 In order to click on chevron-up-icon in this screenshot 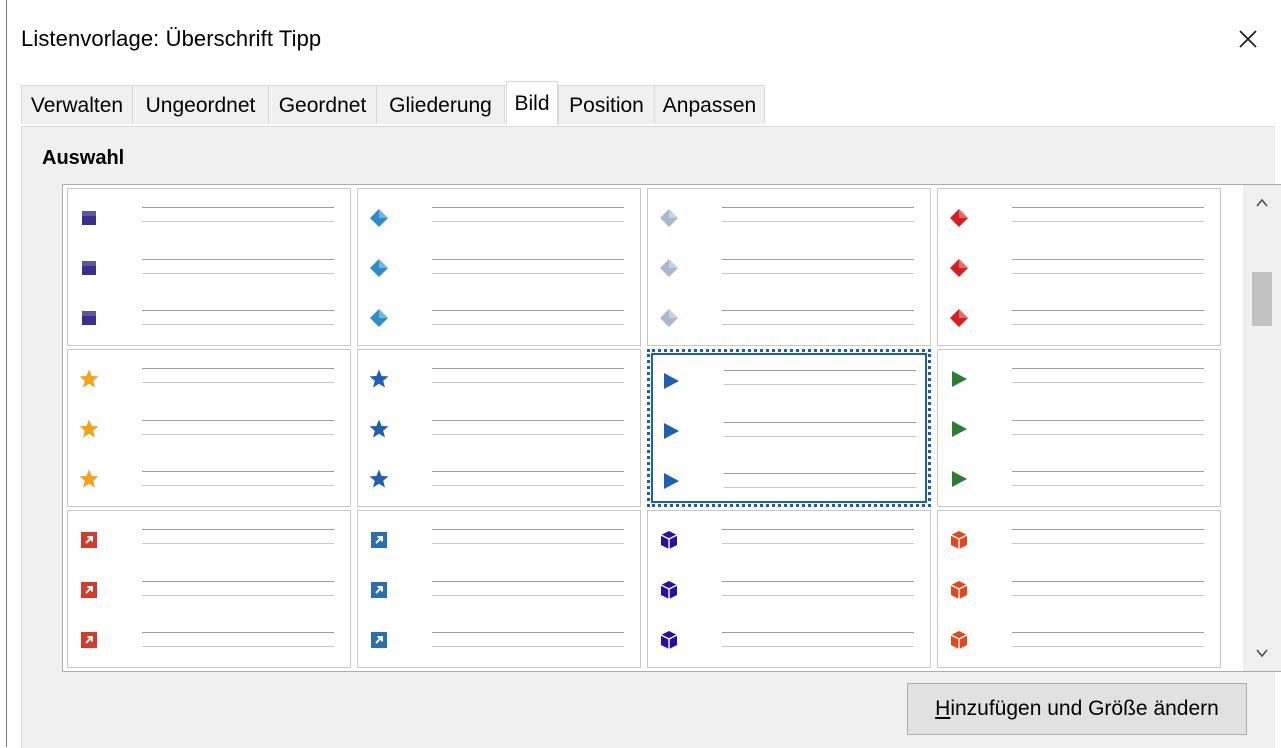, I will do `click(1262, 203)`.